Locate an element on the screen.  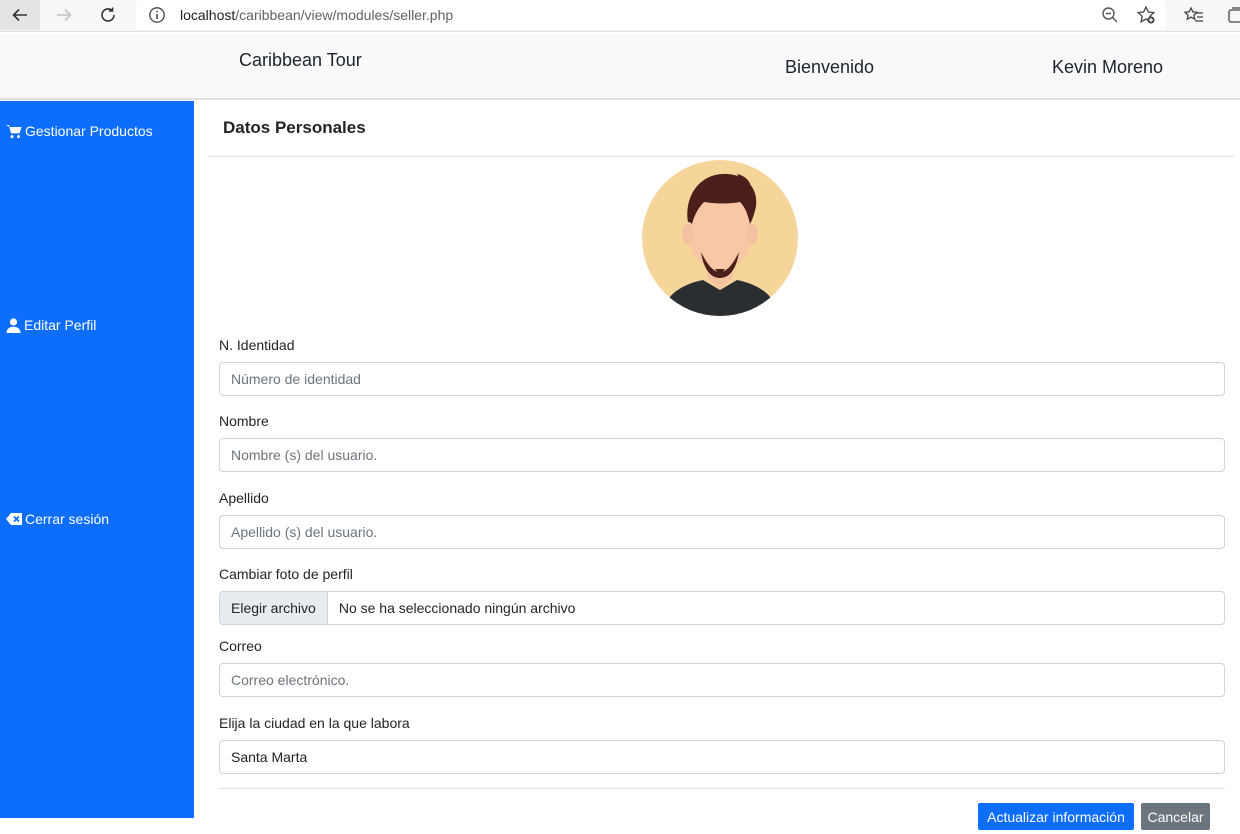
update-info-button: Actualizar información is located at coordinates (1056, 816).